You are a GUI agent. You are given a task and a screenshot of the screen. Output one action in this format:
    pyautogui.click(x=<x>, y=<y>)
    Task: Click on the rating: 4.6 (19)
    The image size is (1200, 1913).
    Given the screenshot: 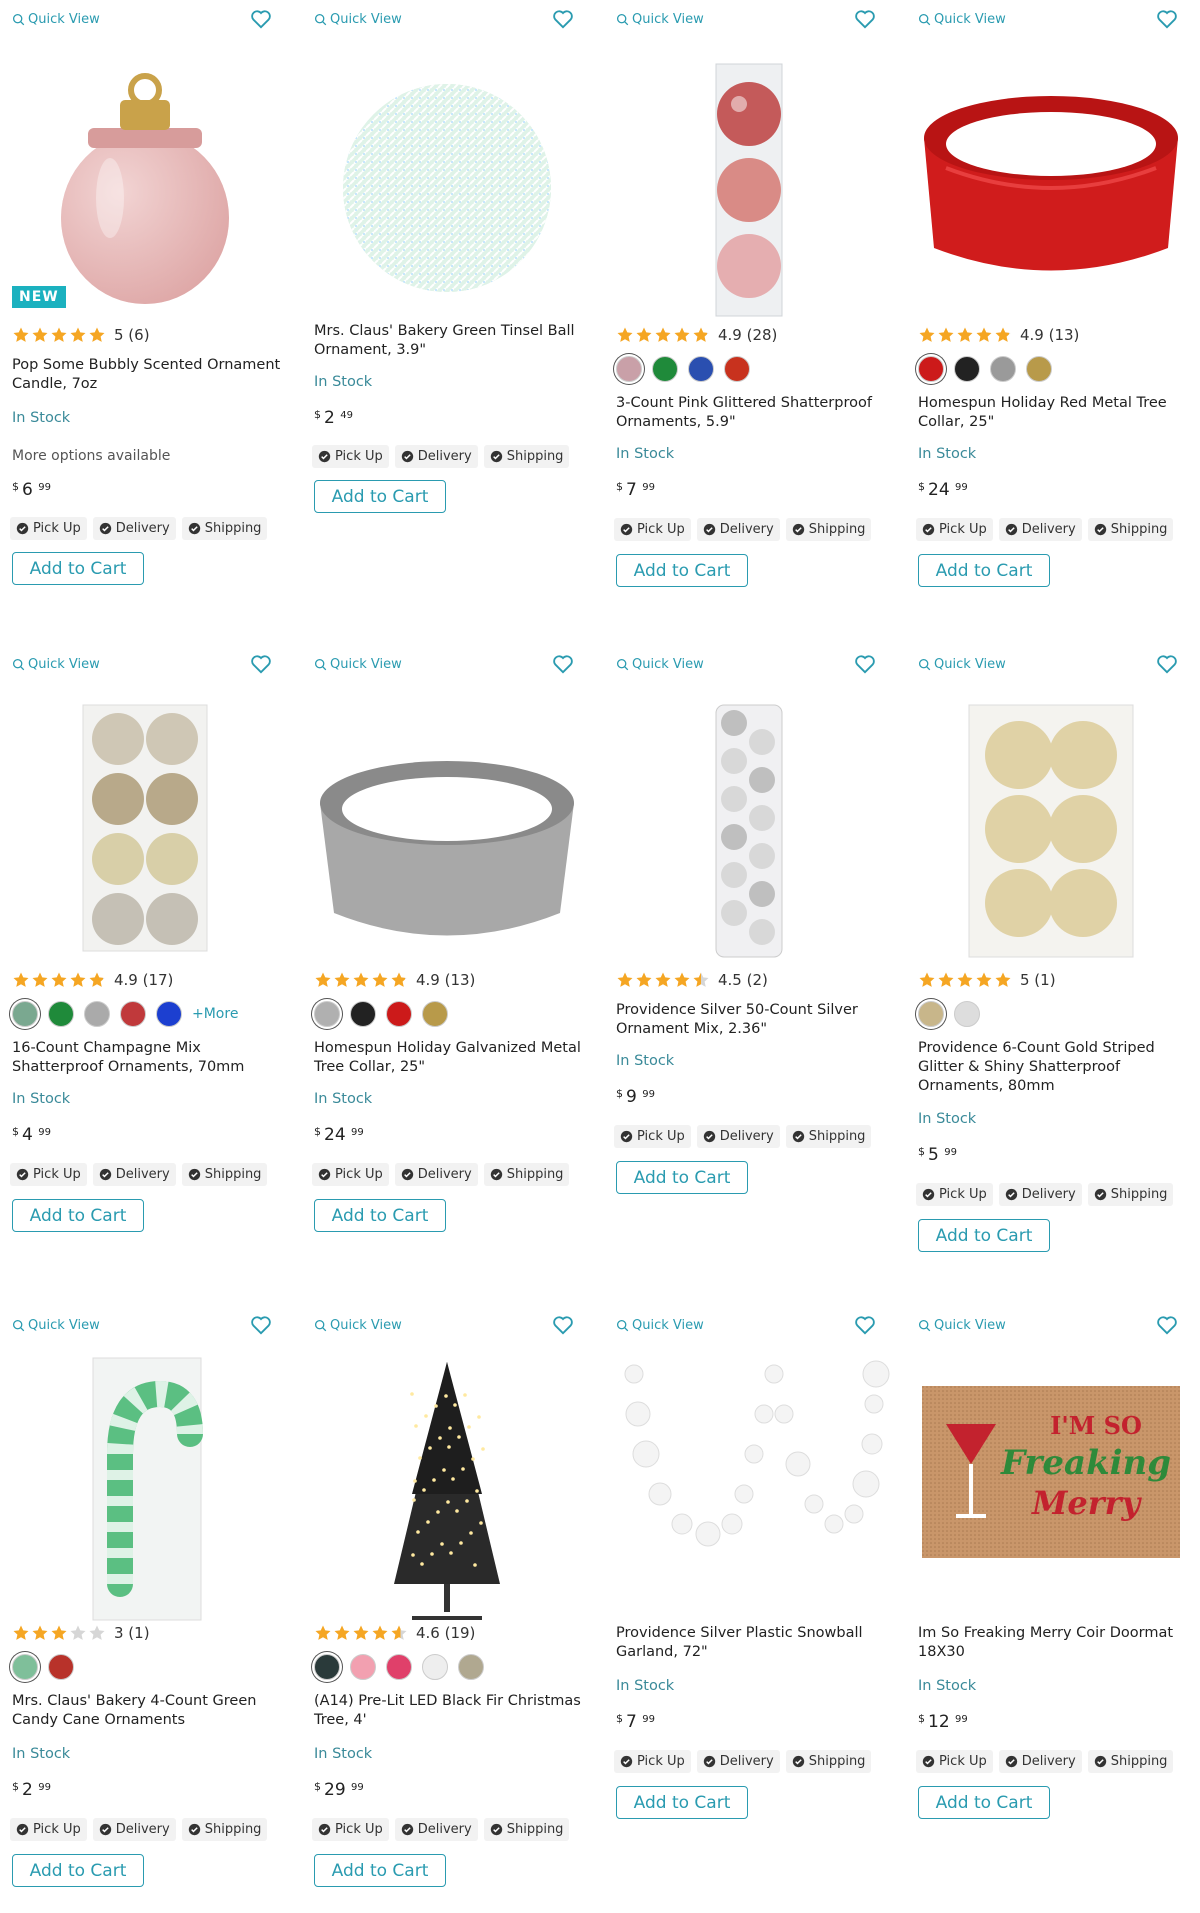 What is the action you would take?
    pyautogui.click(x=394, y=1633)
    